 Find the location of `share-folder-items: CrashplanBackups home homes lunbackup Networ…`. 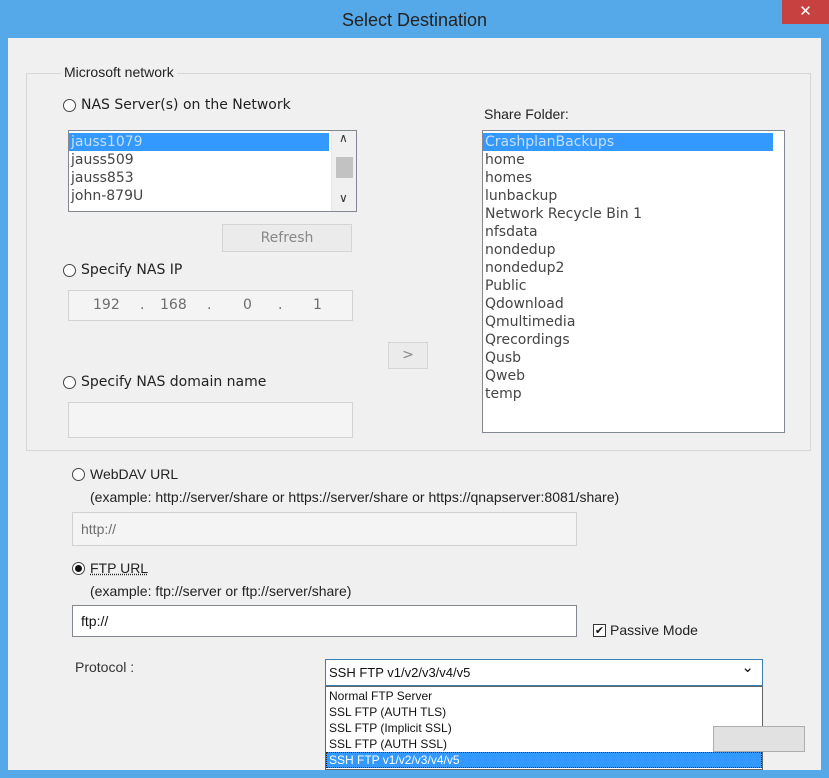

share-folder-items: CrashplanBackups home homes lunbackup Networ… is located at coordinates (628, 268).